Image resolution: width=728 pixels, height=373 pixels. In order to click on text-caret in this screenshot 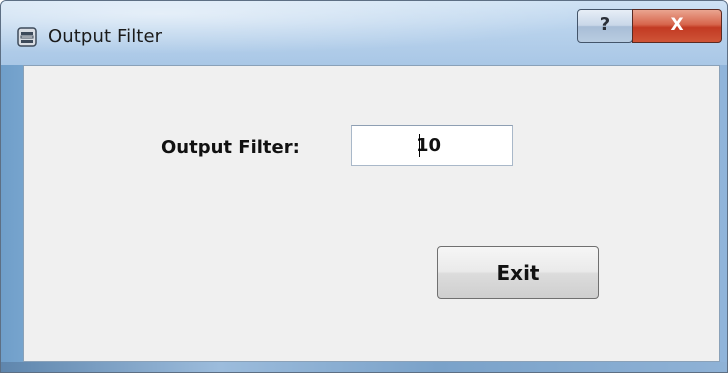, I will do `click(419, 145)`.